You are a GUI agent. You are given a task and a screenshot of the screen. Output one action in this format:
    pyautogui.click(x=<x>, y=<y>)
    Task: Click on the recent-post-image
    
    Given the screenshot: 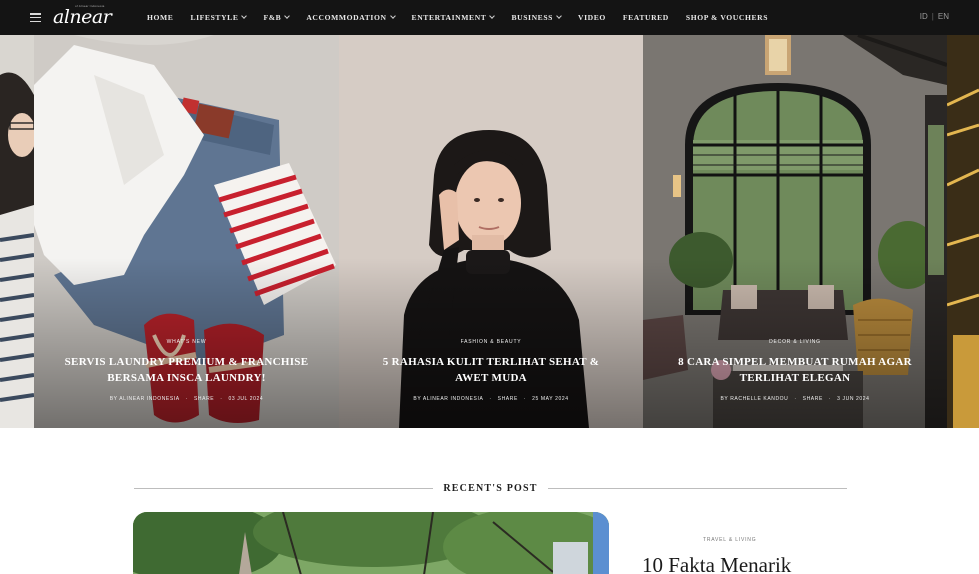 What is the action you would take?
    pyautogui.click(x=371, y=543)
    